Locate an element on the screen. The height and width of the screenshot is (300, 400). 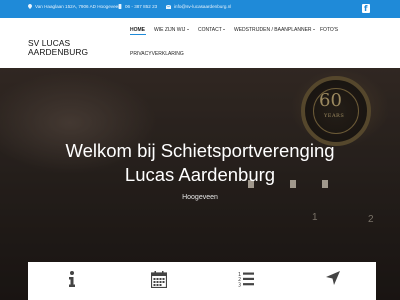
hero-title-line-1: Welkom bij Schietsportverenging is located at coordinates (200, 150).